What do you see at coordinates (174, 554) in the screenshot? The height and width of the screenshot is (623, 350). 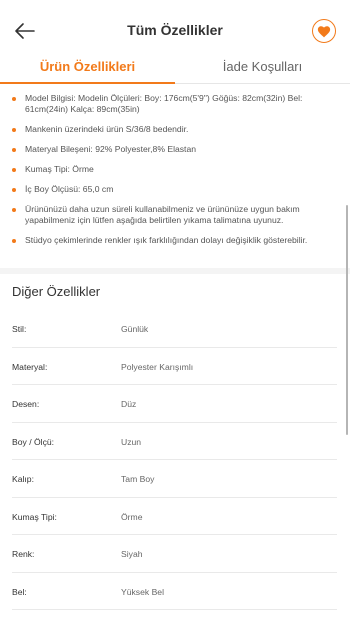 I see `table-row: Renk: Siyah` at bounding box center [174, 554].